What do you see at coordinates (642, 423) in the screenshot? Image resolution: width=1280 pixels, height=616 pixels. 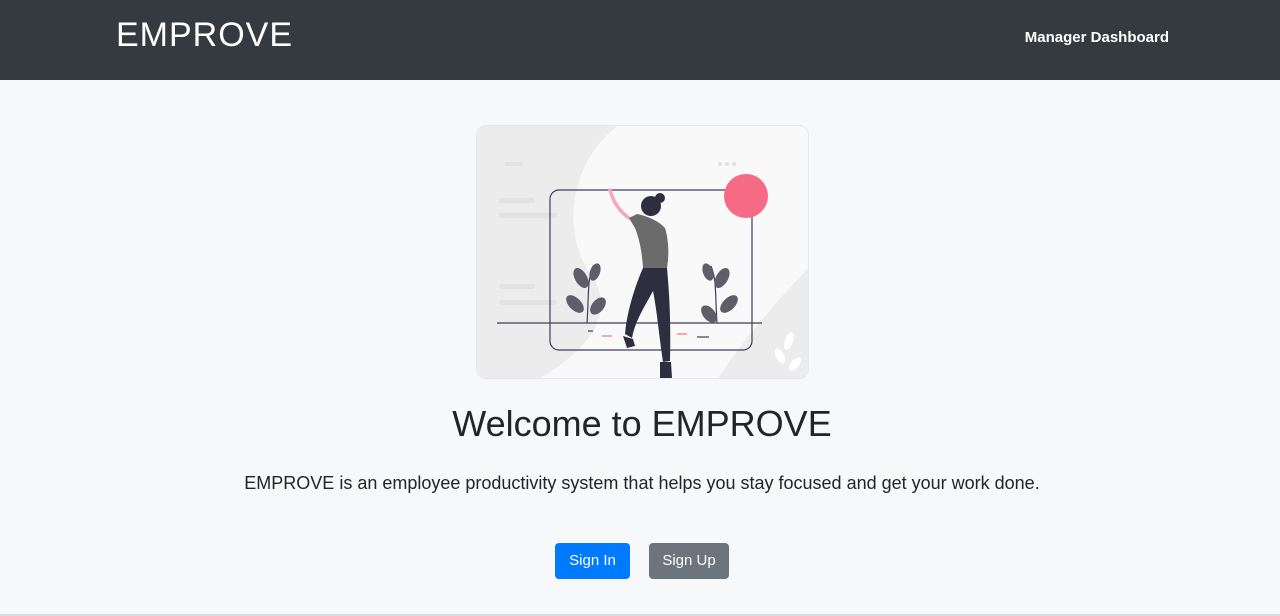 I see `page-title: Welcome to EMPROVE` at bounding box center [642, 423].